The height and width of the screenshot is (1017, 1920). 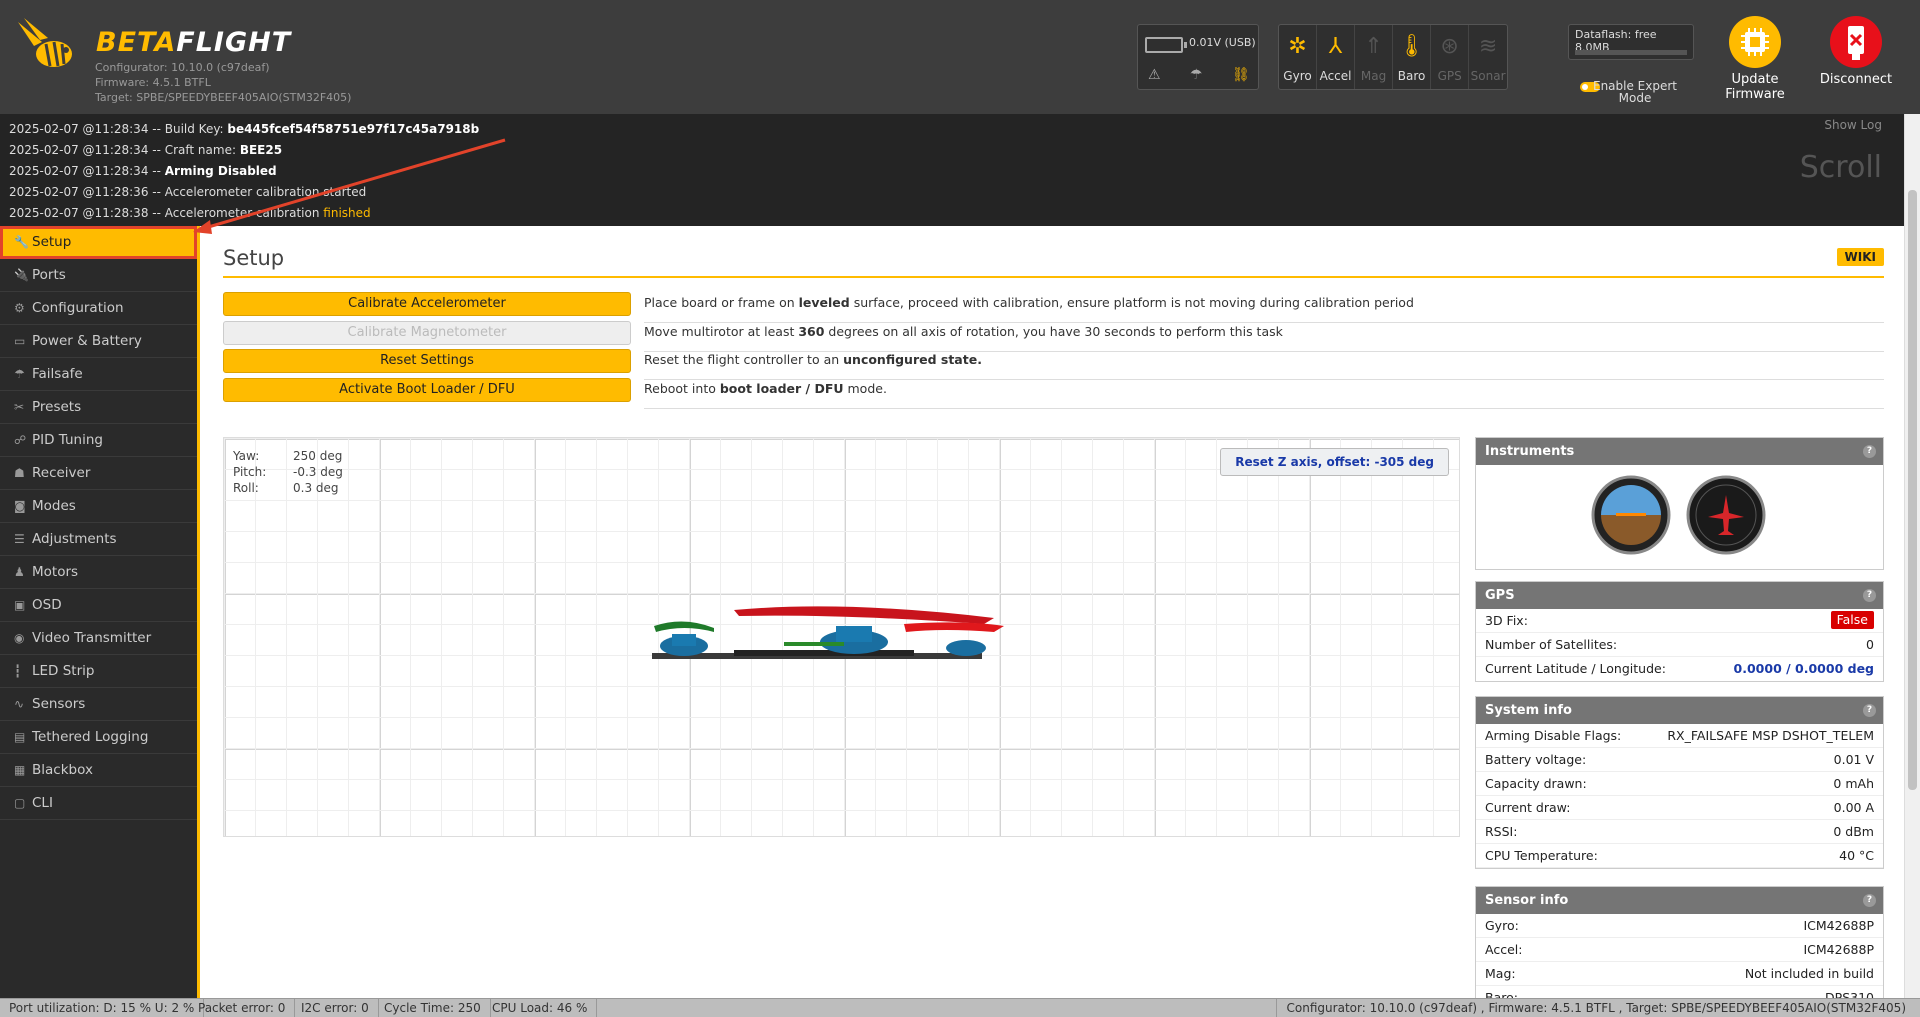 I want to click on sidebar-item-adjustments: ☰ Adjustments, so click(x=98, y=539).